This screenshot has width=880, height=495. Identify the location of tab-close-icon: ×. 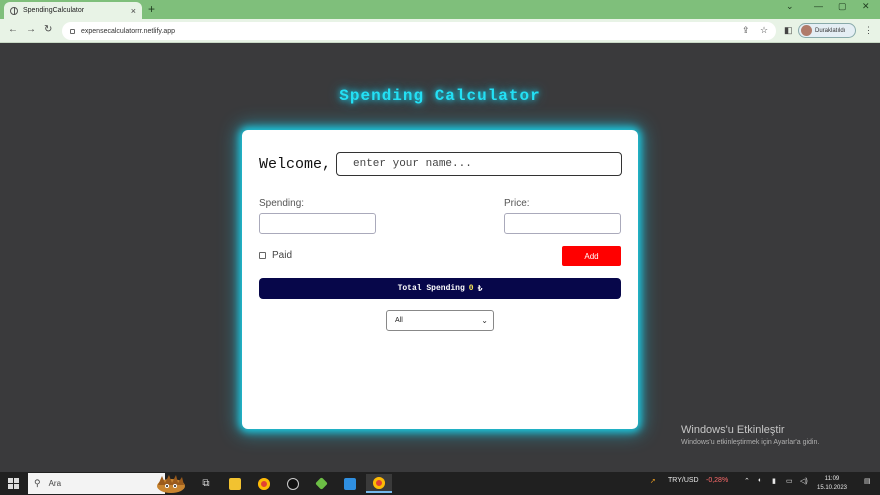
(133, 11).